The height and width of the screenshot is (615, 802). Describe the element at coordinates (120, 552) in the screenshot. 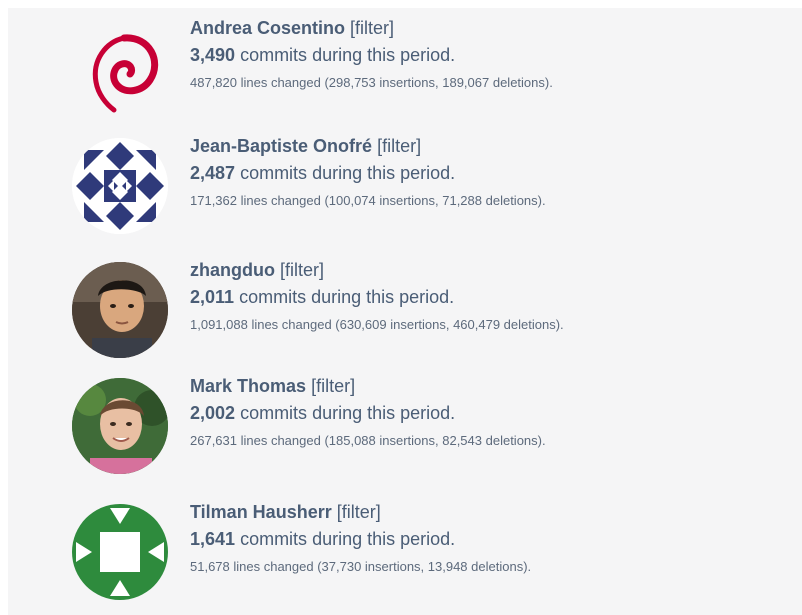

I see `green-geometric-identicon` at that location.